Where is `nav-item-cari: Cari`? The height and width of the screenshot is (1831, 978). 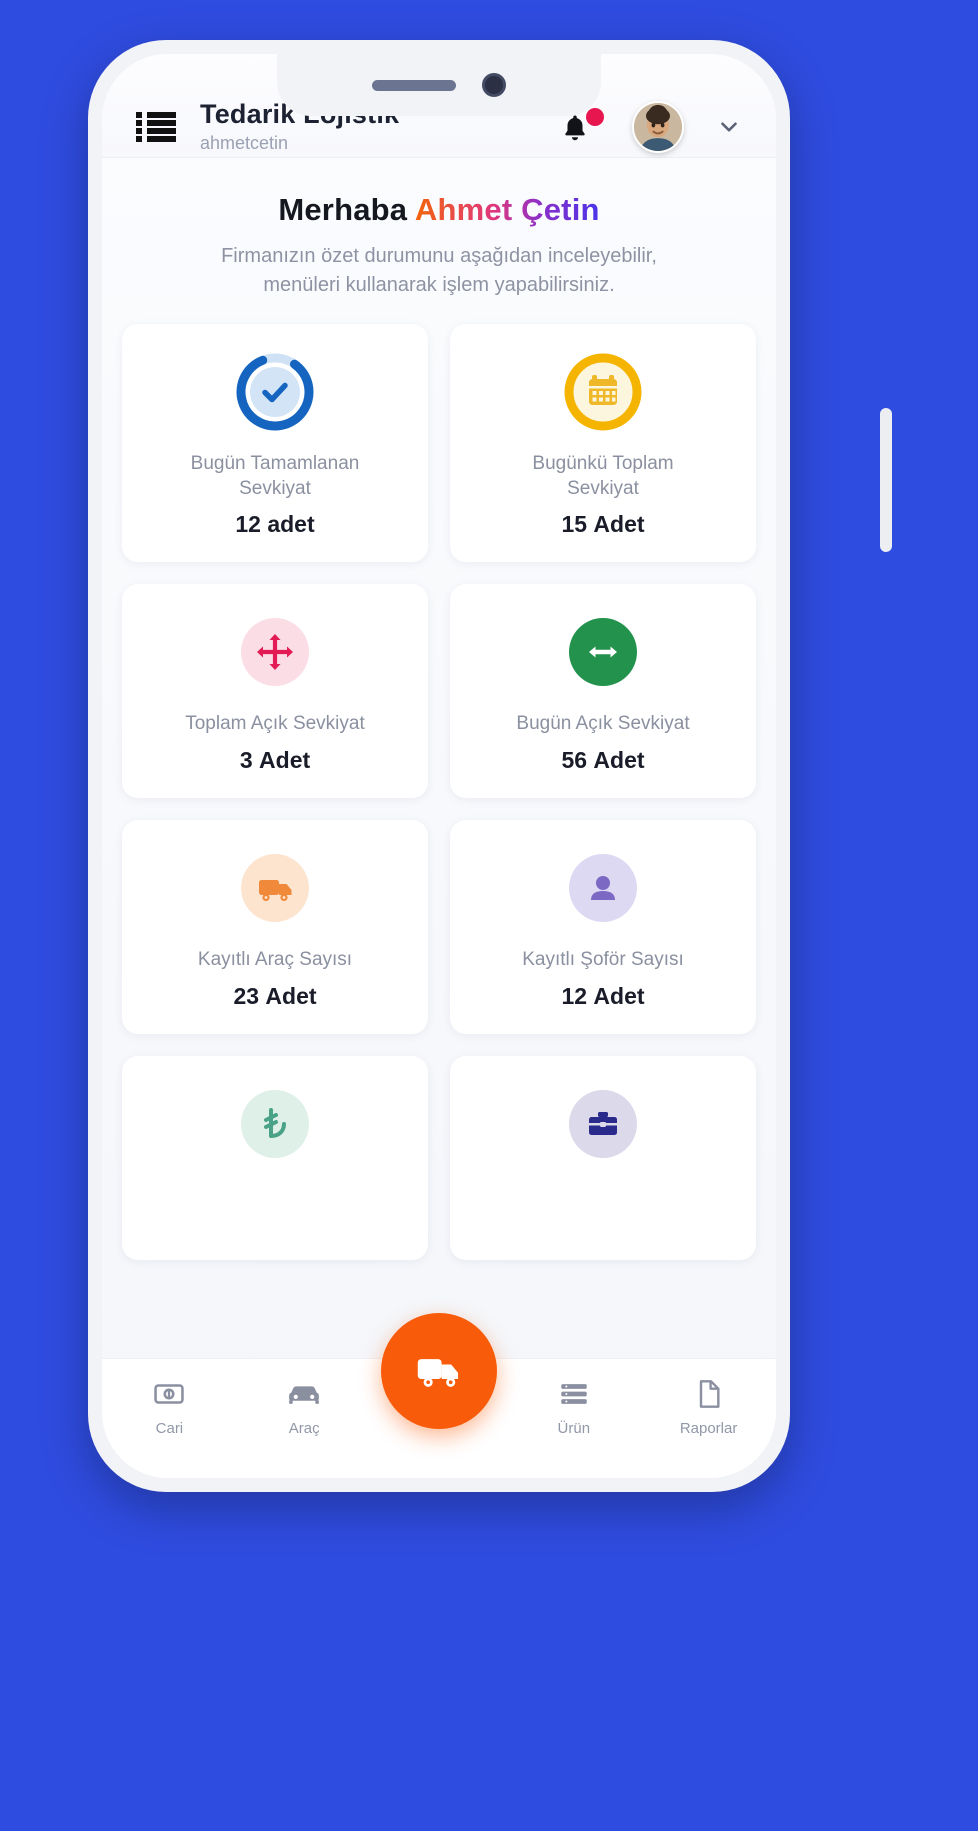 nav-item-cari: Cari is located at coordinates (169, 1407).